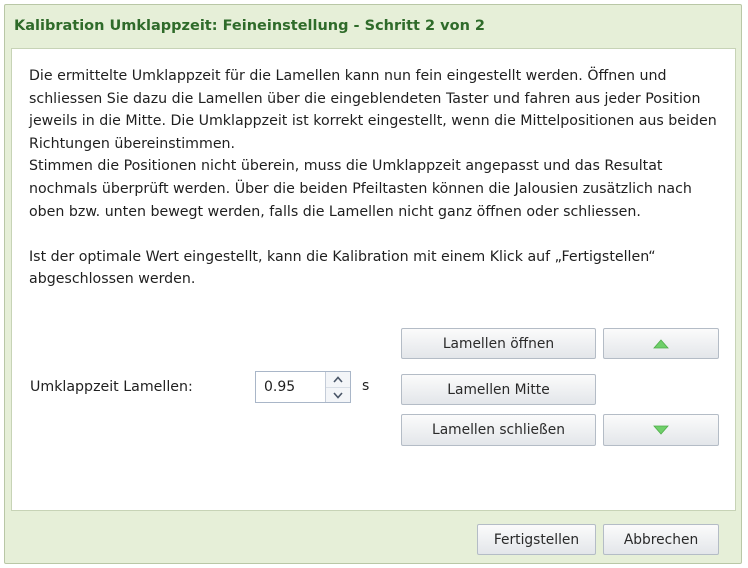 Image resolution: width=748 pixels, height=568 pixels. I want to click on spinner-buttons, so click(337, 387).